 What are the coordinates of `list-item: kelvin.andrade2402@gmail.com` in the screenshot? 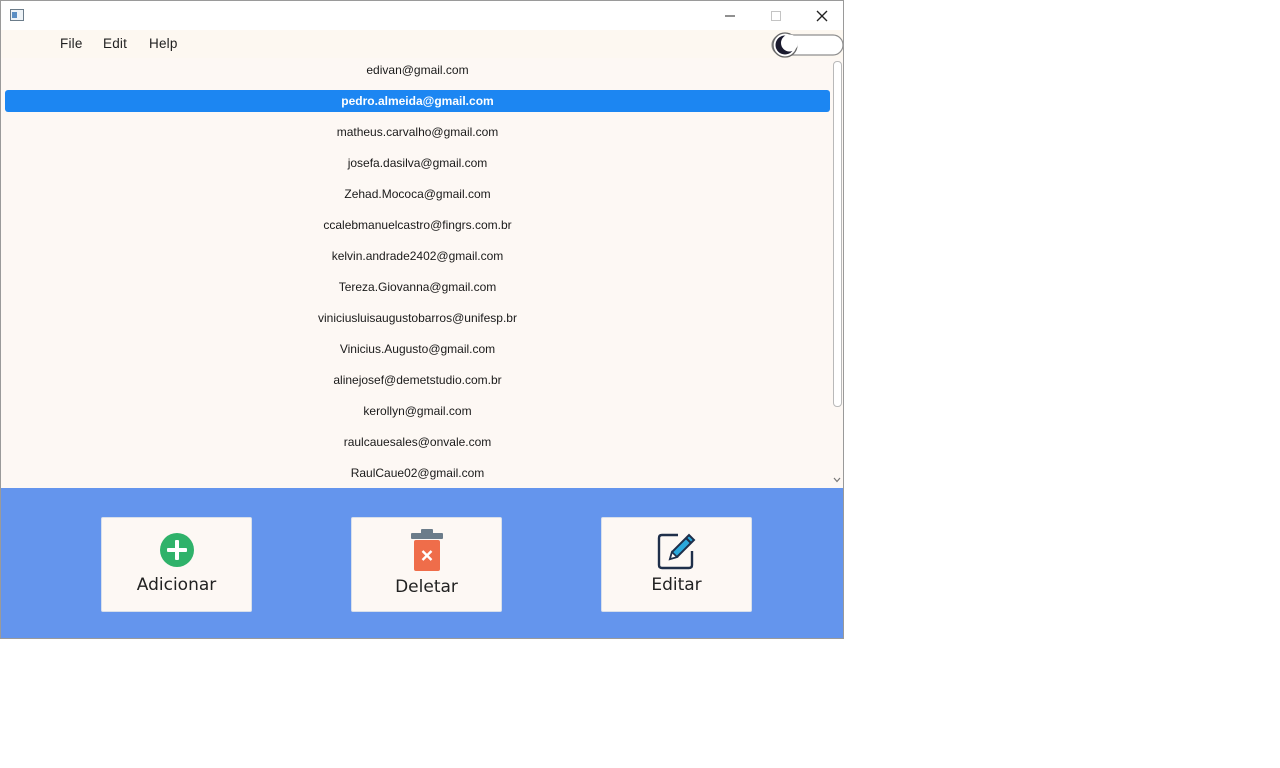 It's located at (417, 256).